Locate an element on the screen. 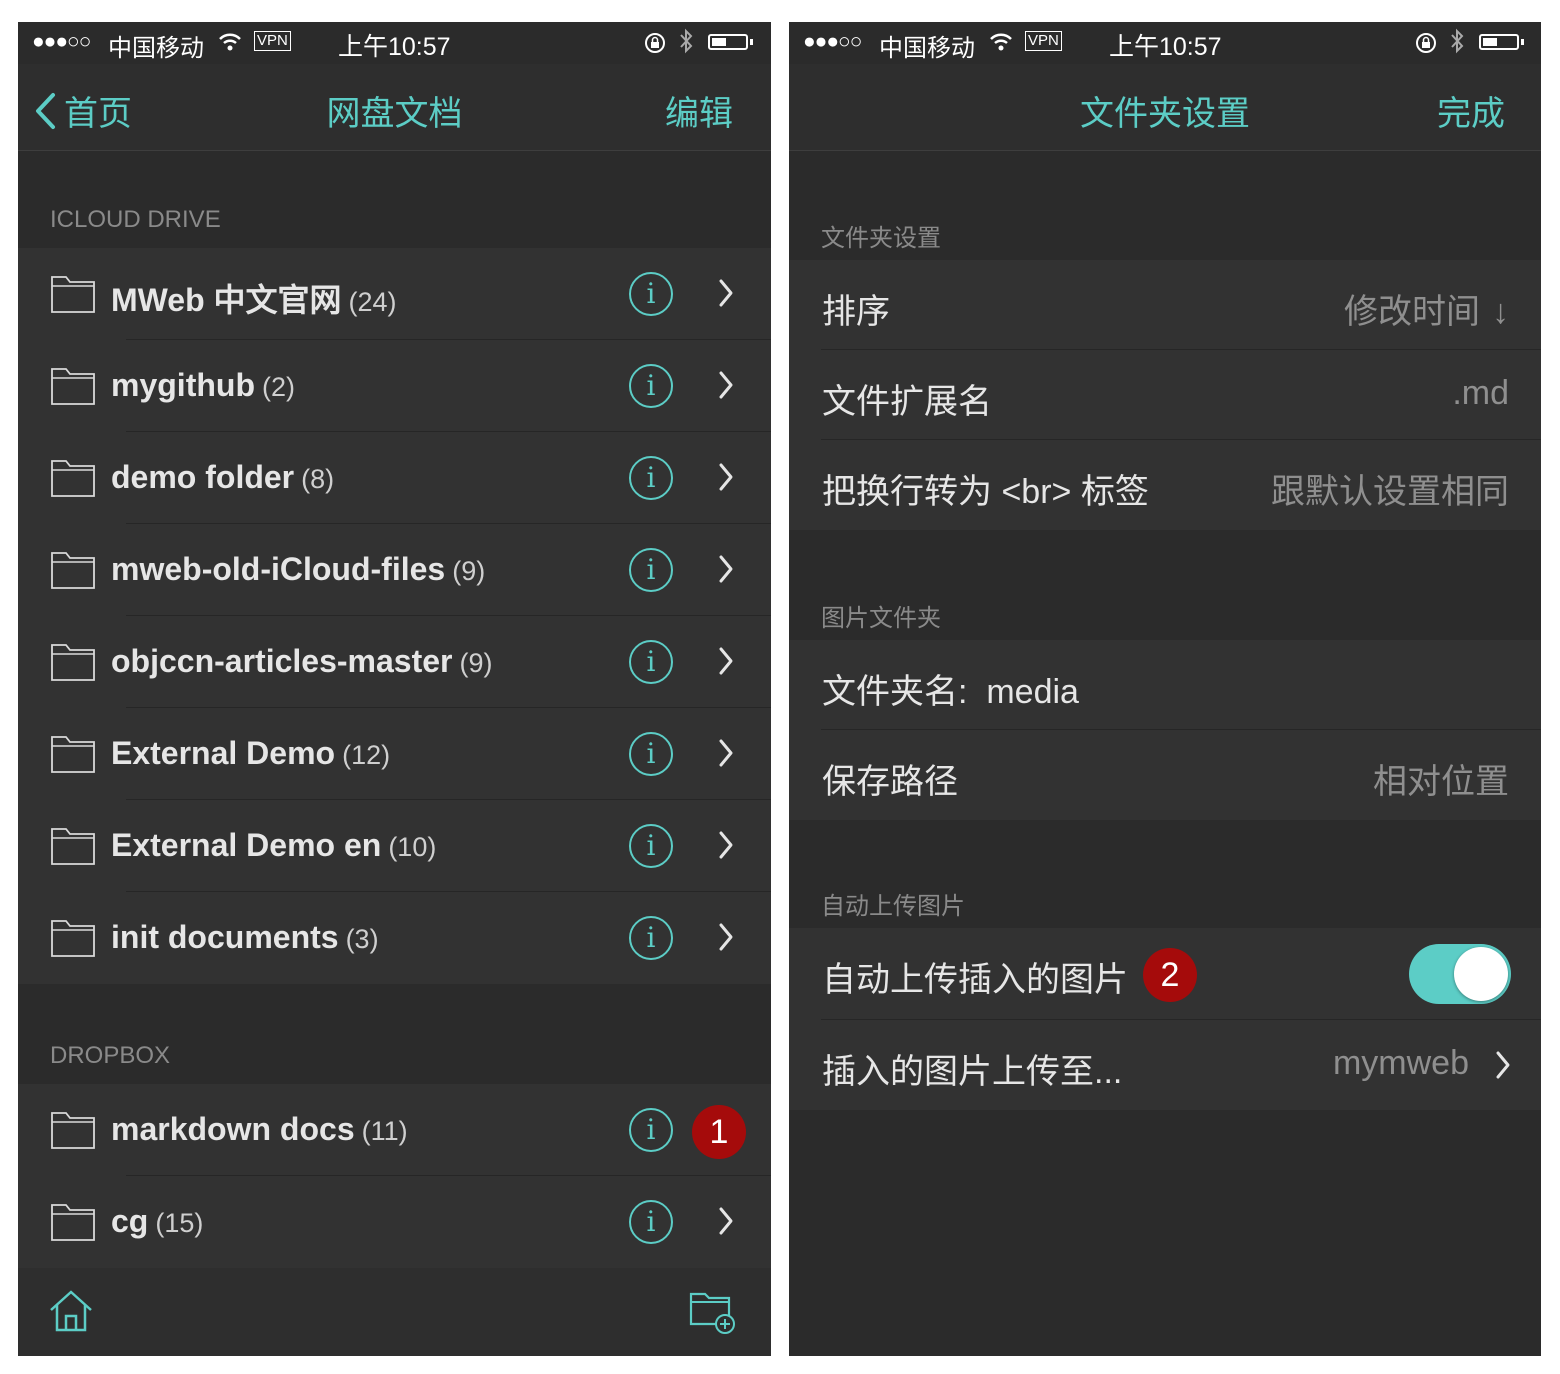 The width and height of the screenshot is (1560, 1374). folder-settings-group: 排序 修改时间 ↓ 文件扩展名 .md 把换行转为 <br> 标签 跟默认设置相同 is located at coordinates (1165, 395).